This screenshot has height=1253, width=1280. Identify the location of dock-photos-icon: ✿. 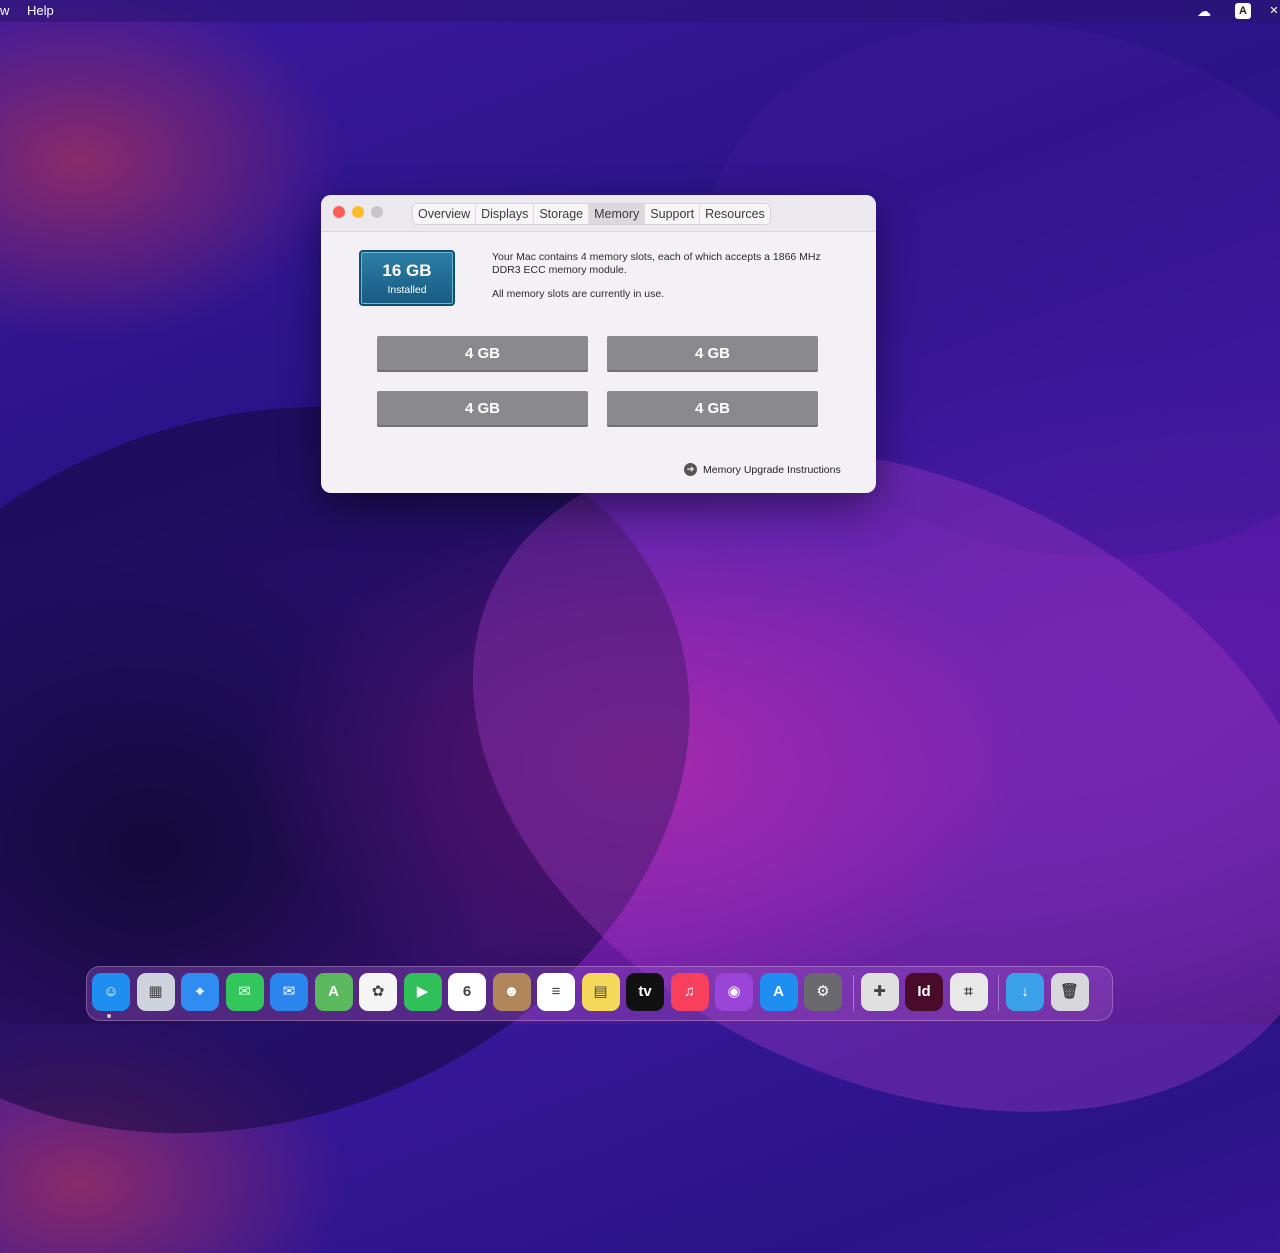
(378, 992).